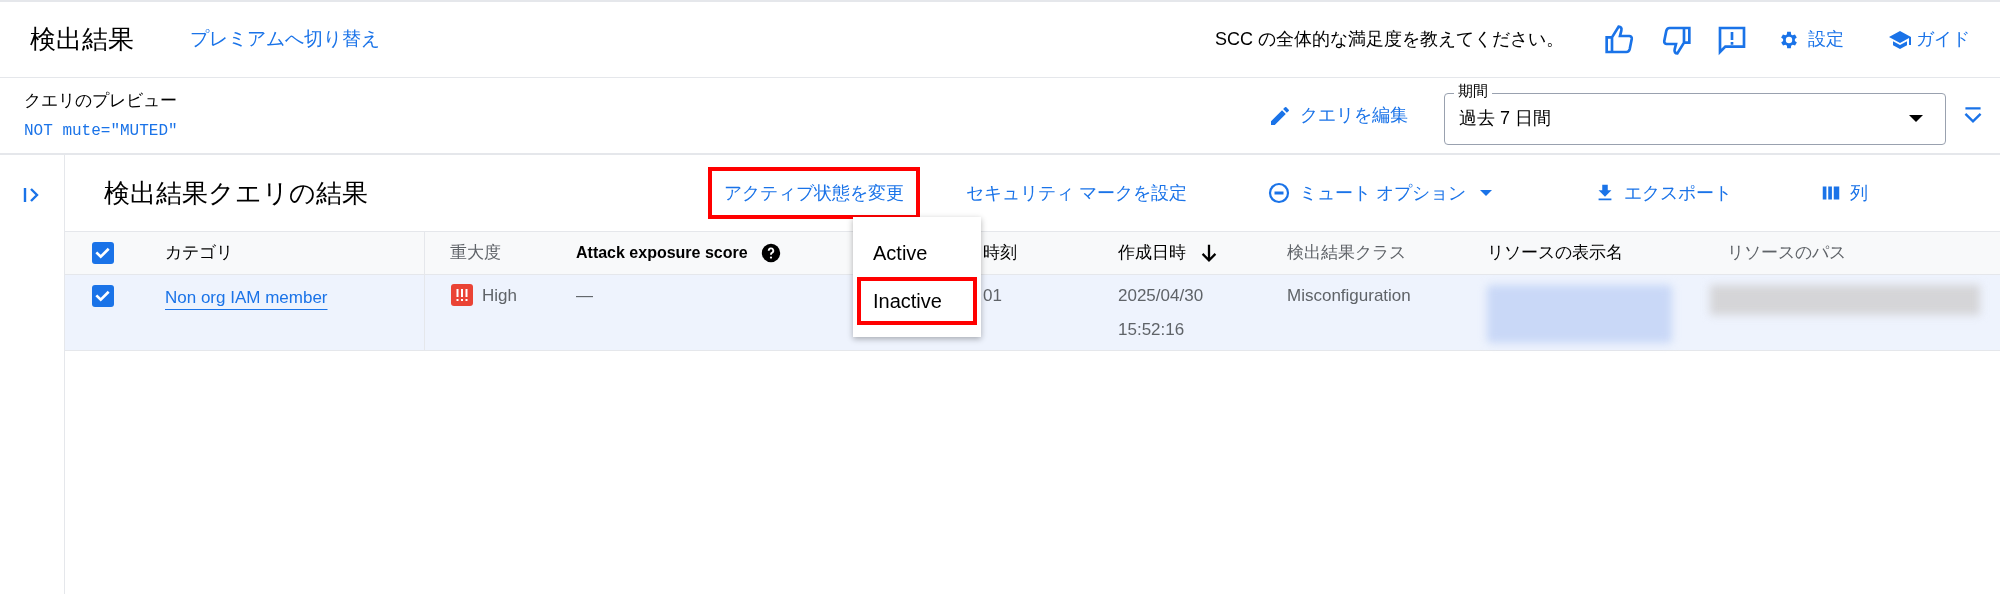  Describe the element at coordinates (992, 295) in the screenshot. I see `table-cell: 01` at that location.